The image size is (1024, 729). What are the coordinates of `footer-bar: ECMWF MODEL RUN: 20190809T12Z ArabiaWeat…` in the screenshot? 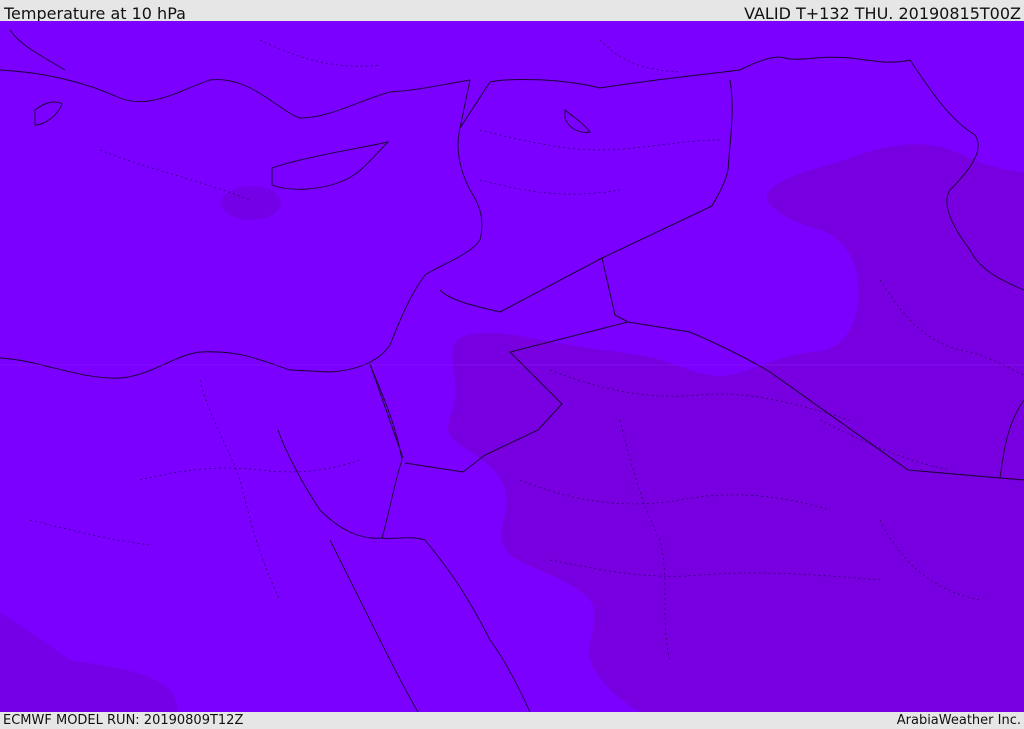 It's located at (512, 720).